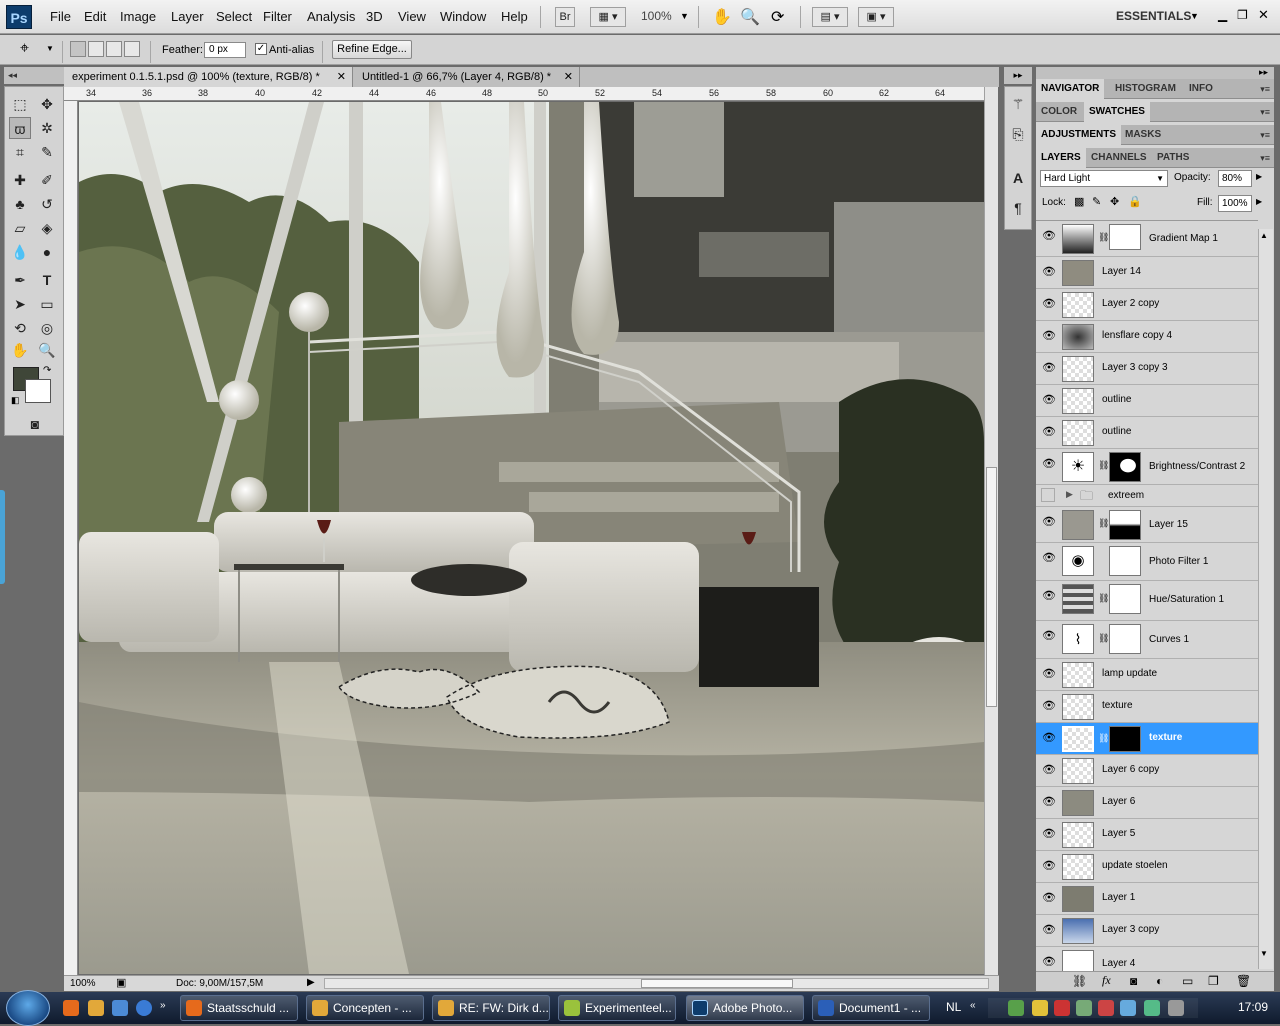 Image resolution: width=1280 pixels, height=1026 pixels. I want to click on swap-colors-icon: ↷, so click(47, 370).